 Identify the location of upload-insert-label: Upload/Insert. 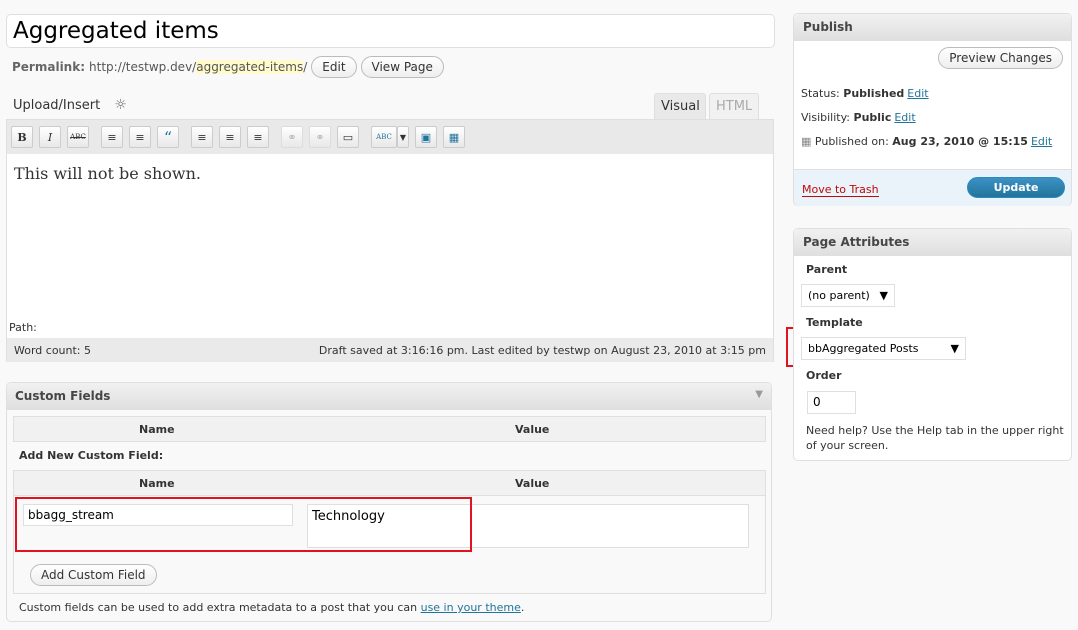
(56, 105).